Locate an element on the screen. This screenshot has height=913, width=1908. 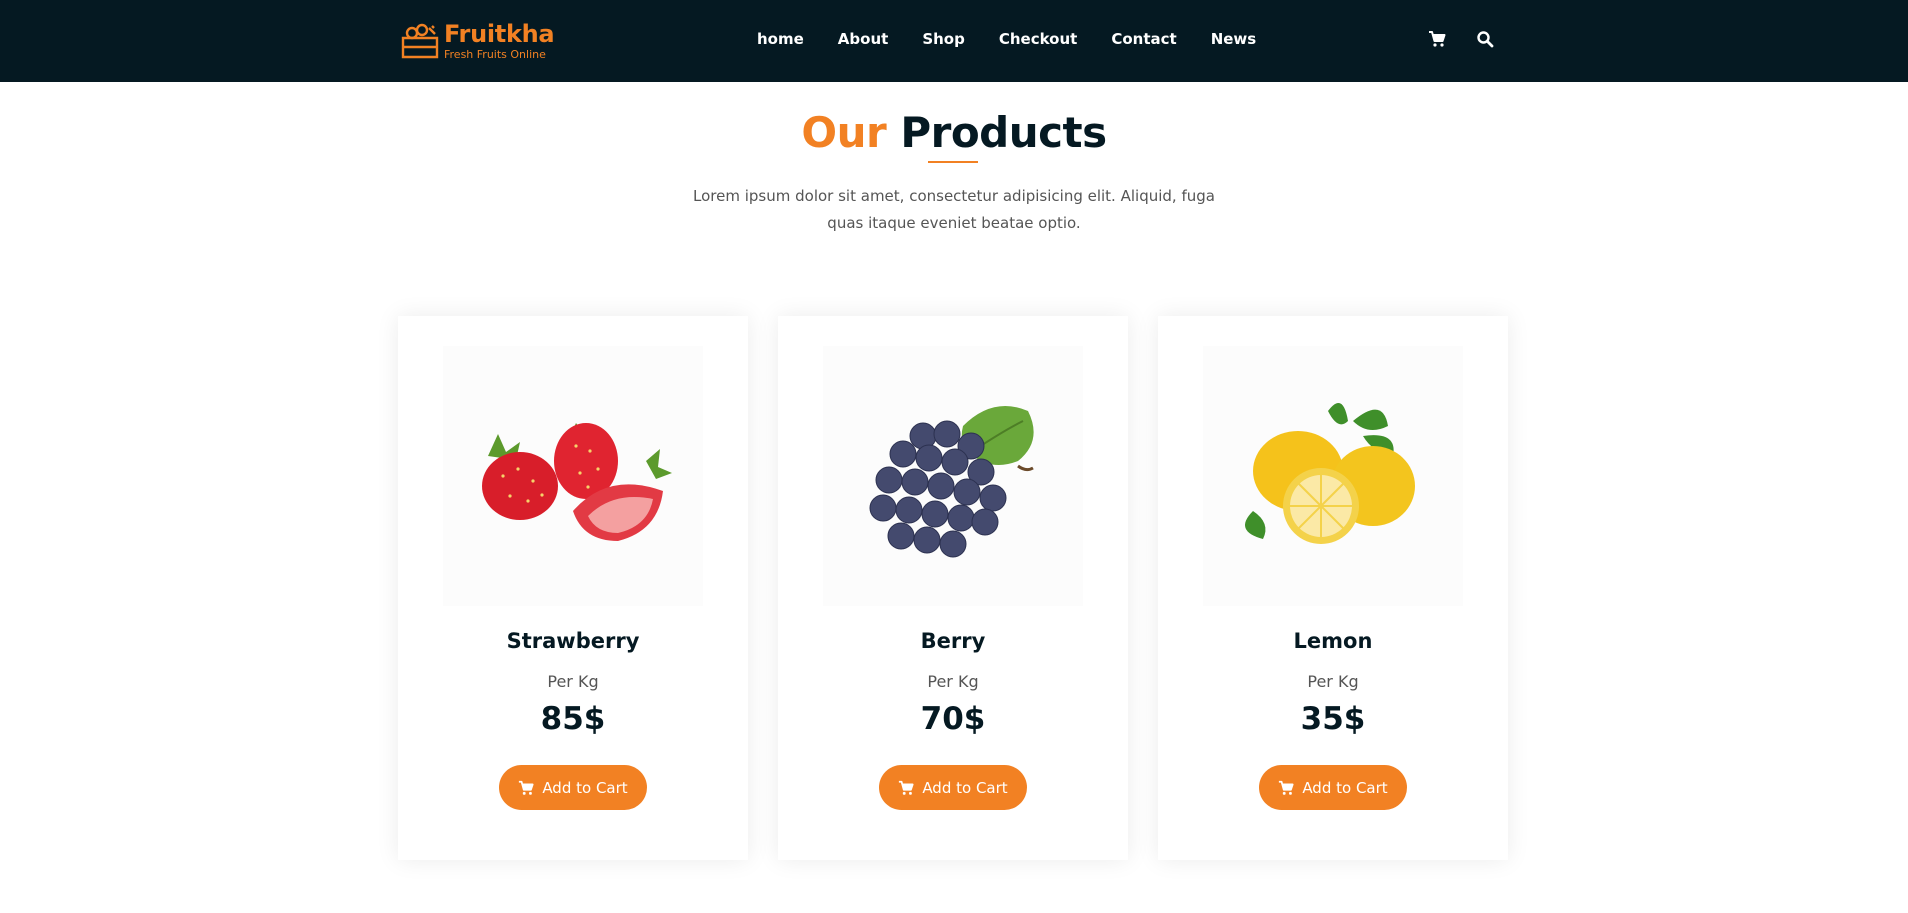
product-price: 70$ is located at coordinates (953, 719).